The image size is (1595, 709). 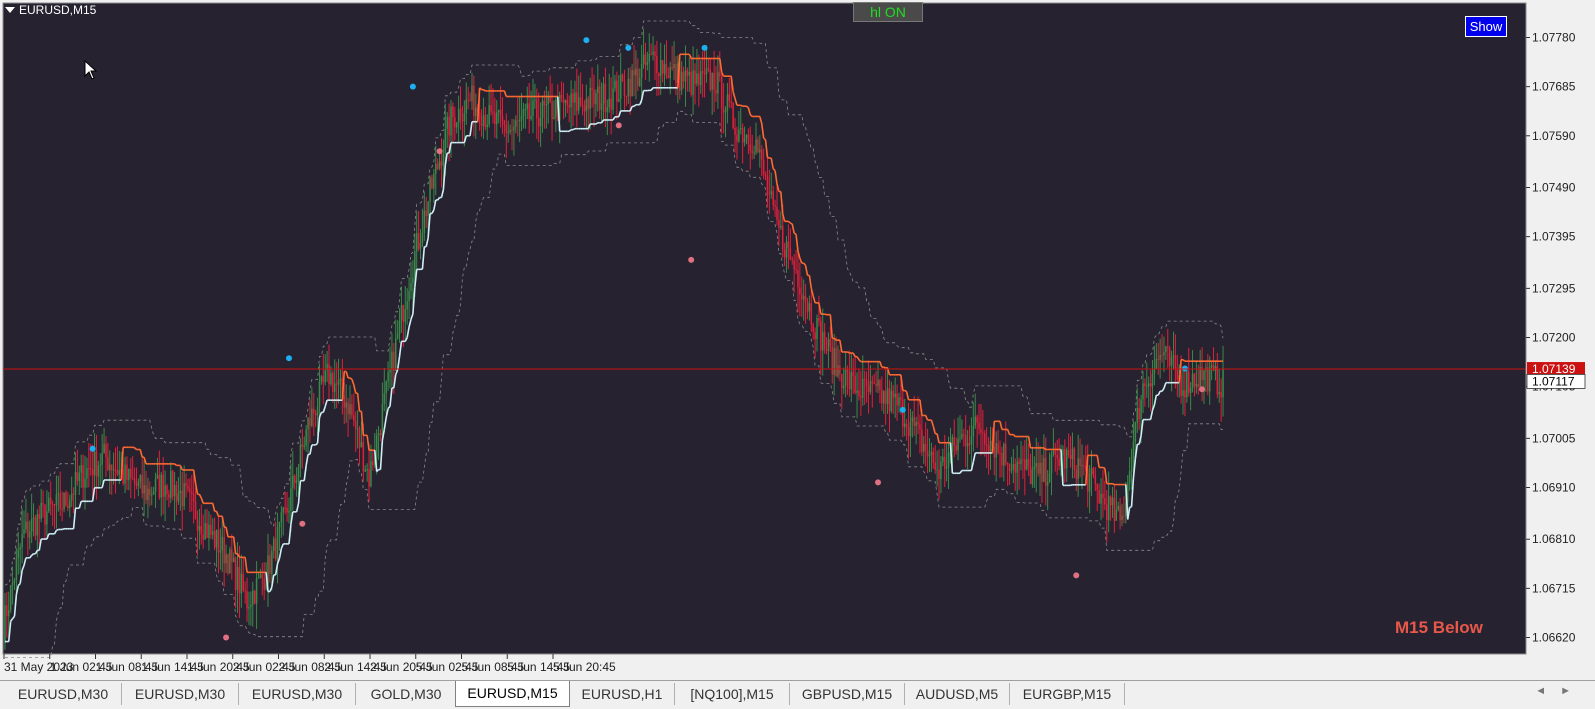 I want to click on tab-gold-m30: GOLD,M30, so click(x=406, y=694).